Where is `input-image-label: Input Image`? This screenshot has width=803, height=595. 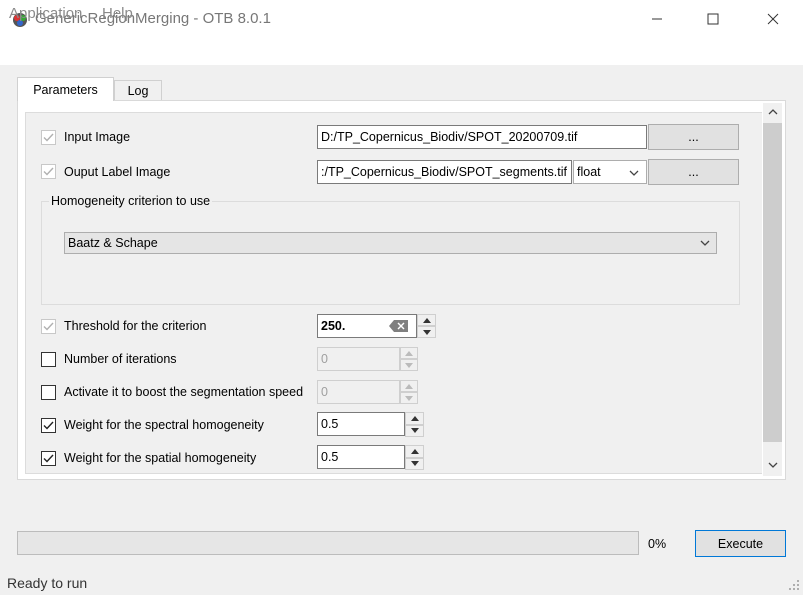
input-image-label: Input Image is located at coordinates (97, 137).